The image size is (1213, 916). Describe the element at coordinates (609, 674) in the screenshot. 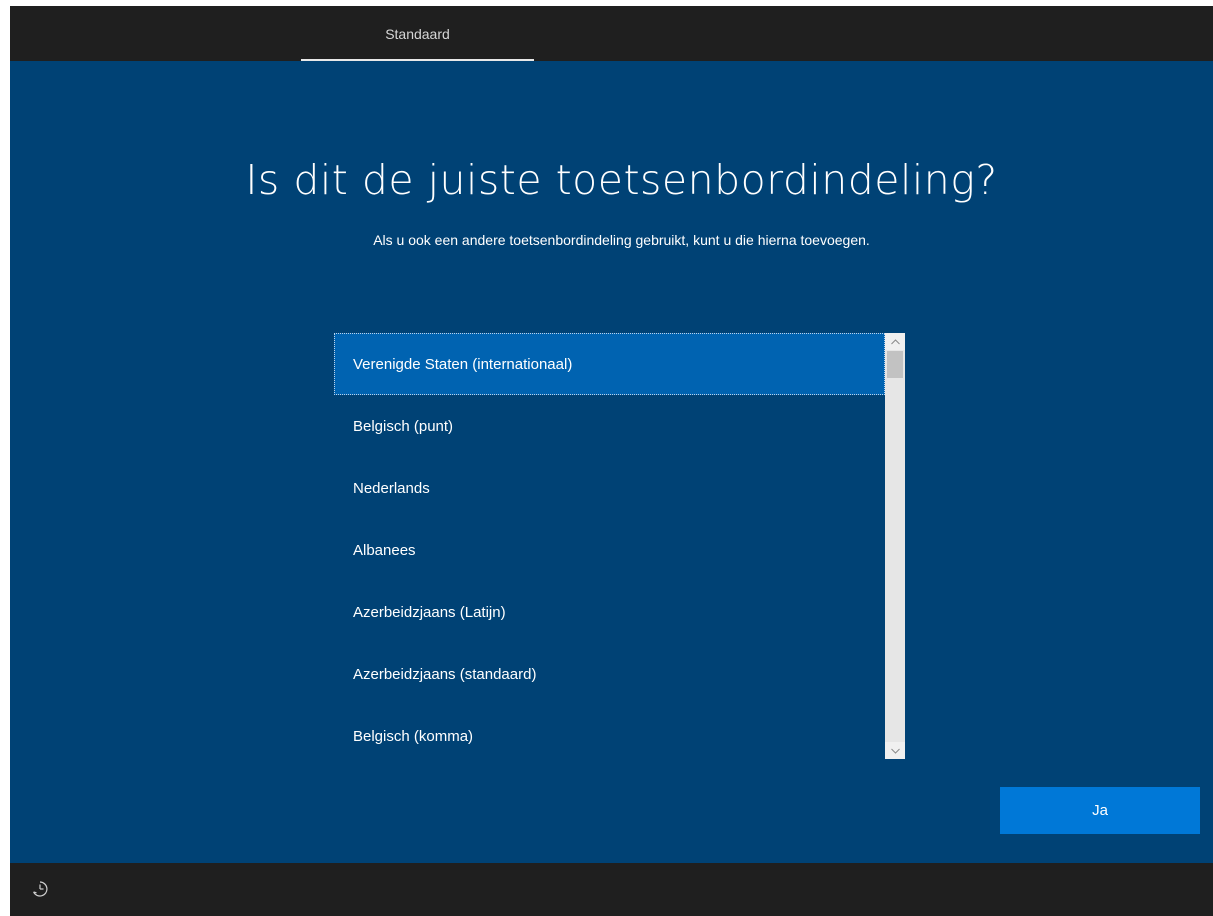

I see `list-item: Azerbeidzjaans (standaard)` at that location.